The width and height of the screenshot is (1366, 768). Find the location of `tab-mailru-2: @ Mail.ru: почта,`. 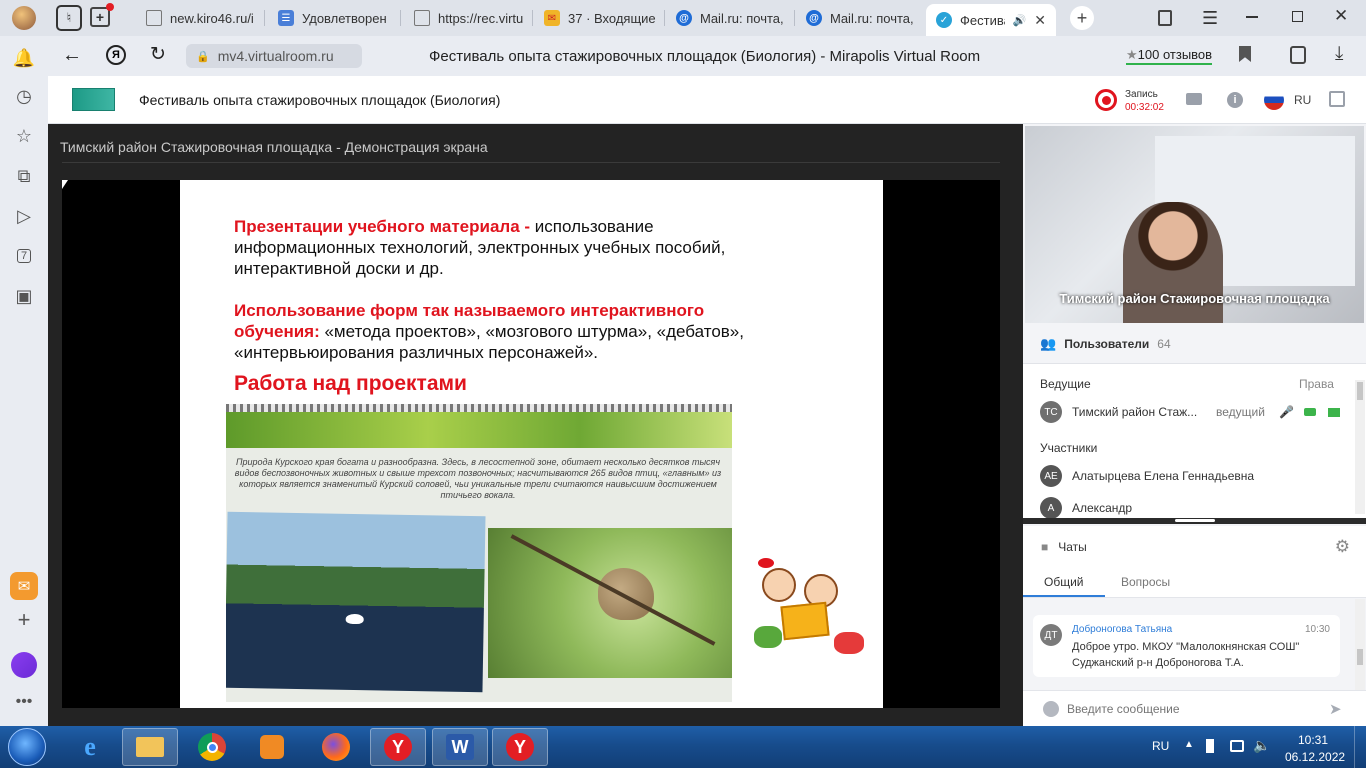

tab-mailru-2: @ Mail.ru: почта, is located at coordinates (860, 18).